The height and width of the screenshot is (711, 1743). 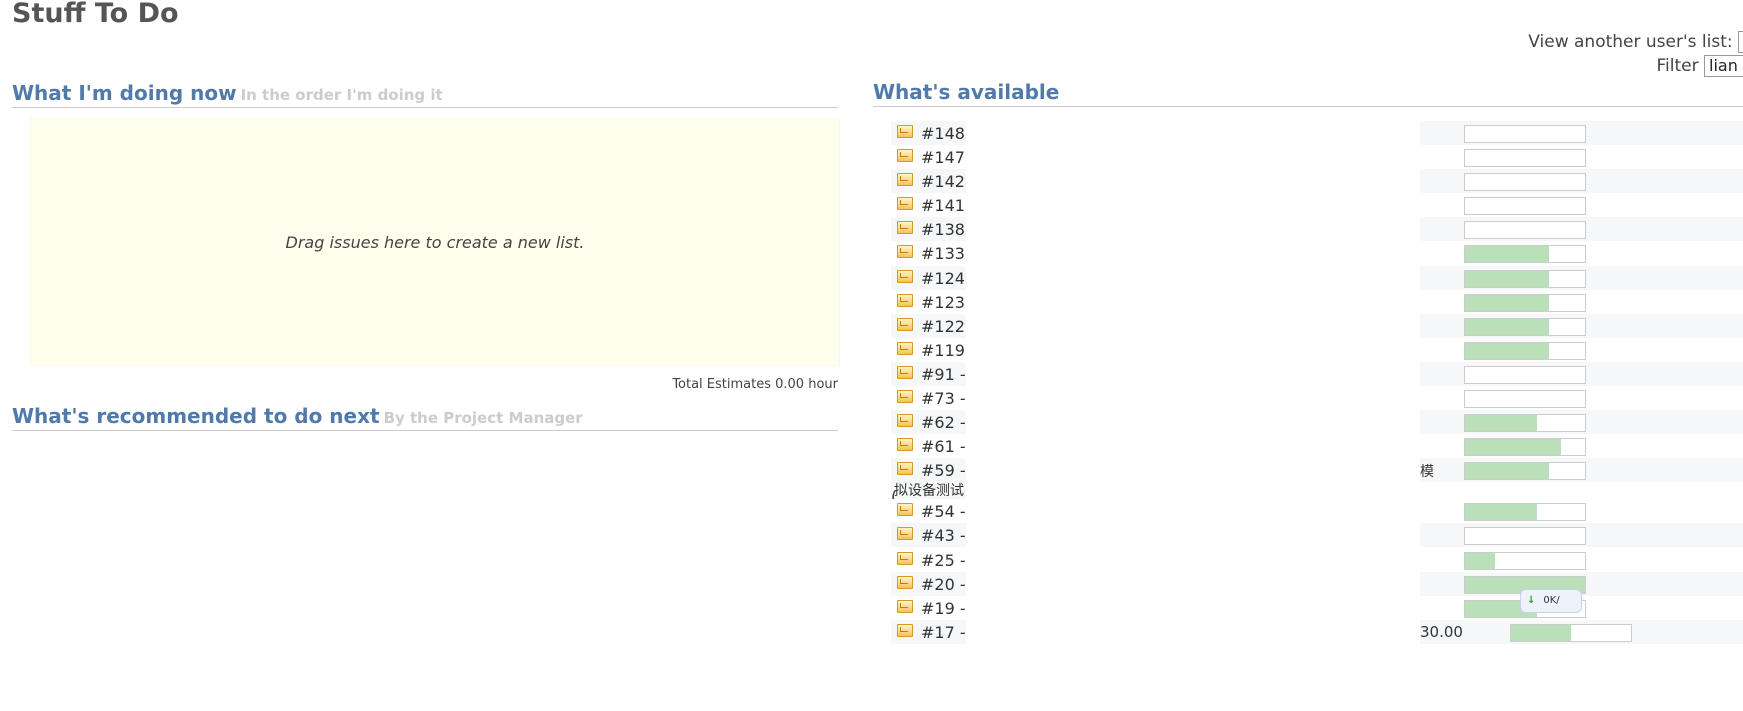 What do you see at coordinates (943, 560) in the screenshot?
I see `issue-label: #25 - (` at bounding box center [943, 560].